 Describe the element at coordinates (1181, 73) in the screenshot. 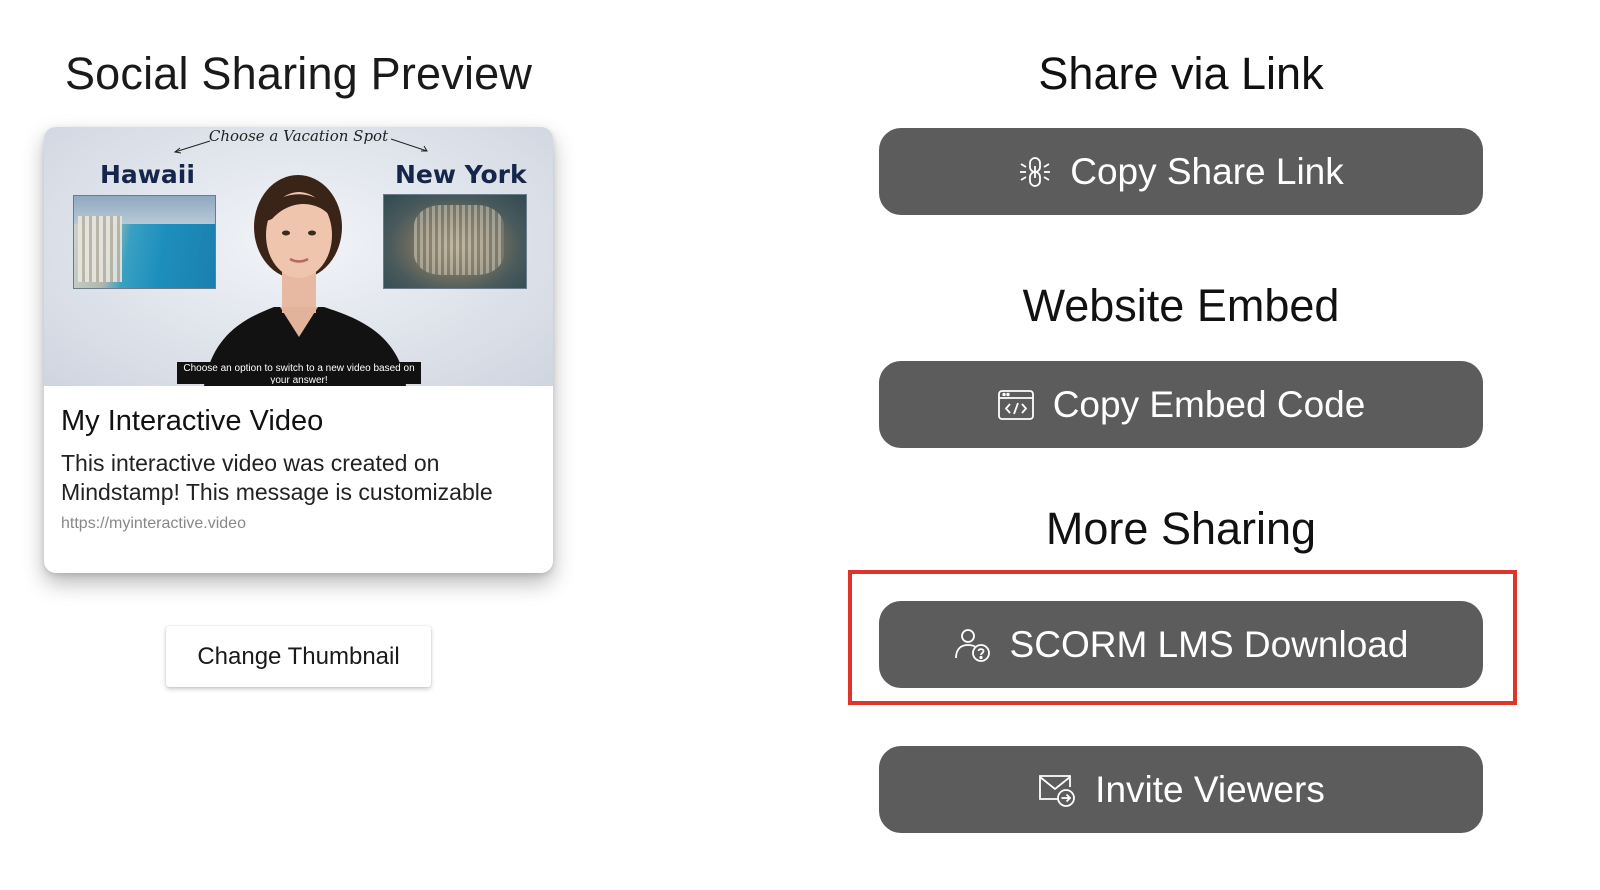

I see `share-via-link-title: Share via Link` at that location.